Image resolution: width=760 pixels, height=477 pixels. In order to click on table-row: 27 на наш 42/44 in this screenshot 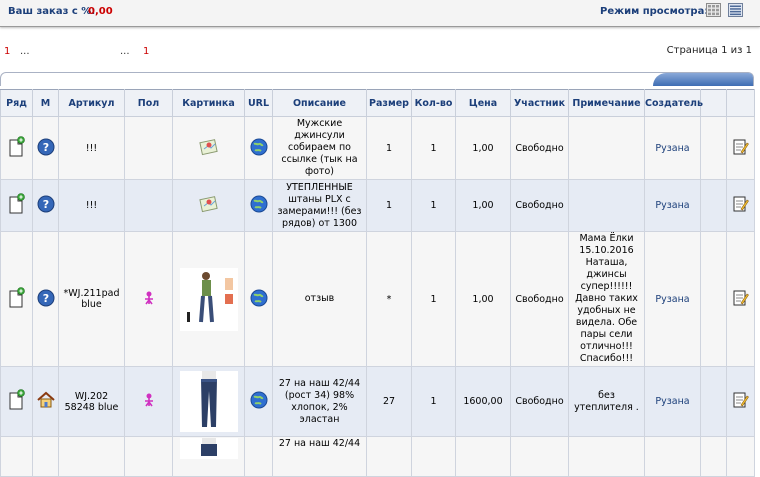, I will do `click(377, 456)`.